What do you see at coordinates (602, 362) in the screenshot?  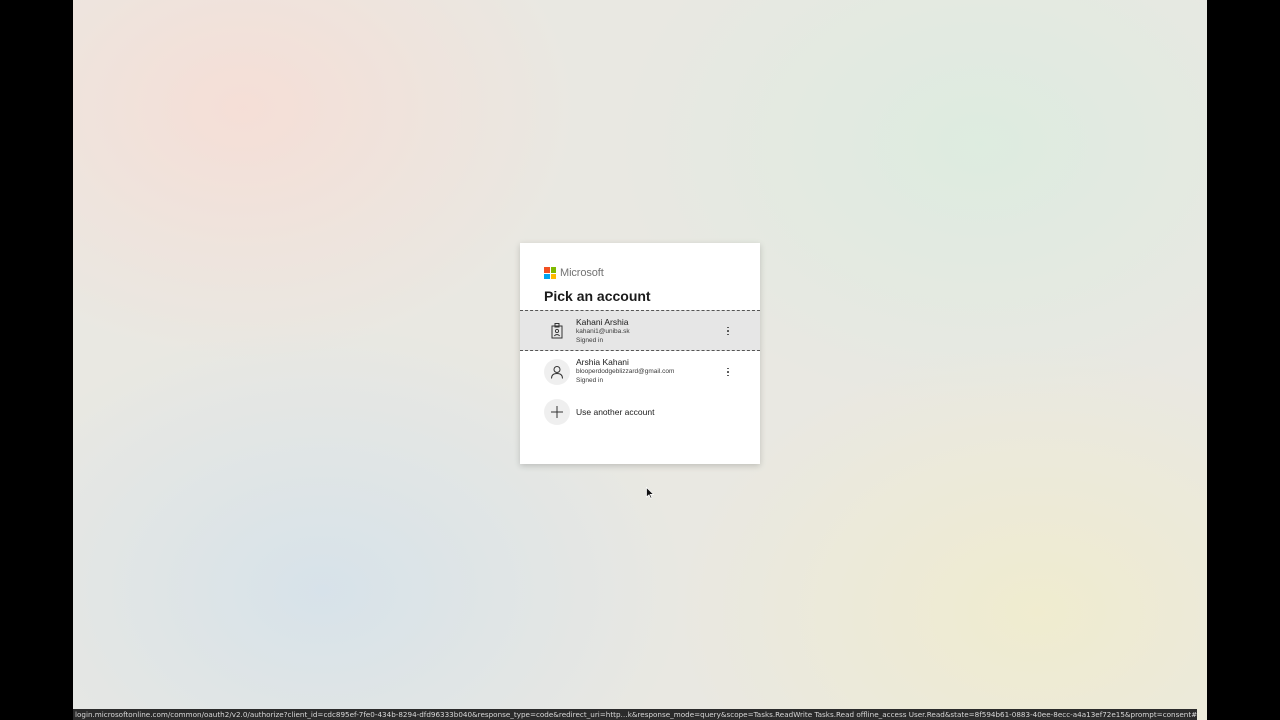 I see `account-name: Arshia Kahani` at bounding box center [602, 362].